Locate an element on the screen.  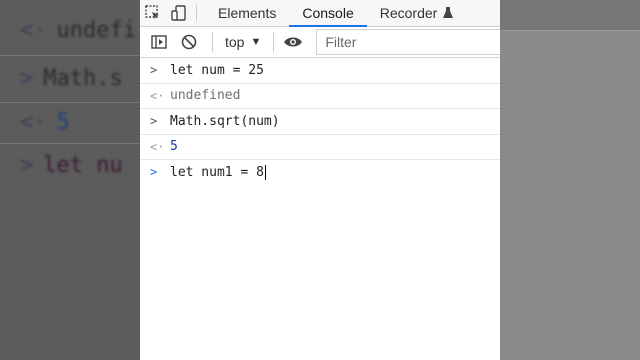
filter-input: Filter is located at coordinates (408, 42).